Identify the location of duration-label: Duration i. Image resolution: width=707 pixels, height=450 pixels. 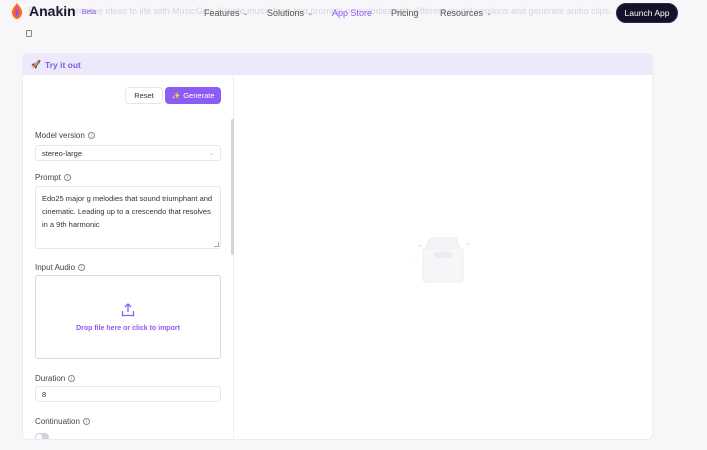
(55, 378).